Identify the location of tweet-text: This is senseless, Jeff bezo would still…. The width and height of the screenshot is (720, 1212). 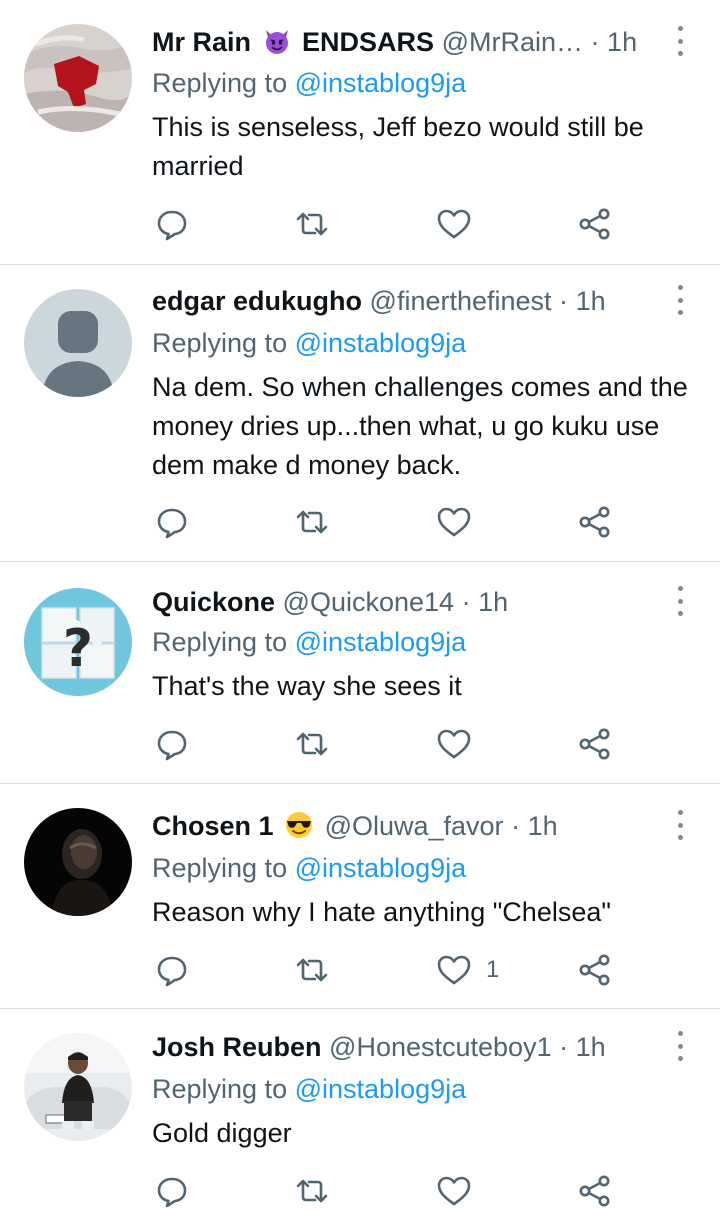
(398, 146).